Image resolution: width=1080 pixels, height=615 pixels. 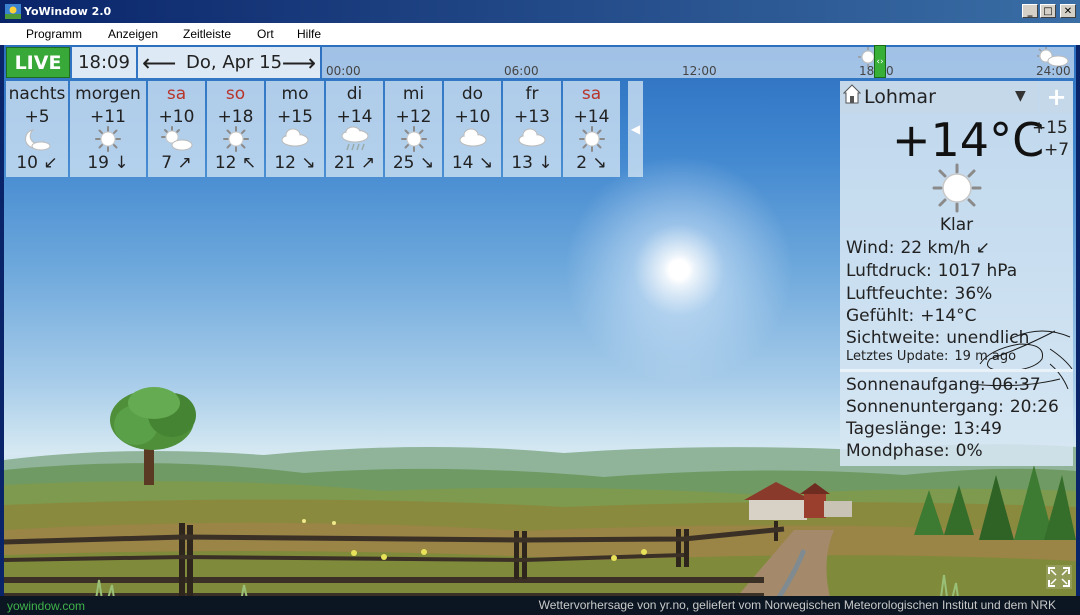 What do you see at coordinates (235, 94) in the screenshot?
I see `forecast-day-name: so` at bounding box center [235, 94].